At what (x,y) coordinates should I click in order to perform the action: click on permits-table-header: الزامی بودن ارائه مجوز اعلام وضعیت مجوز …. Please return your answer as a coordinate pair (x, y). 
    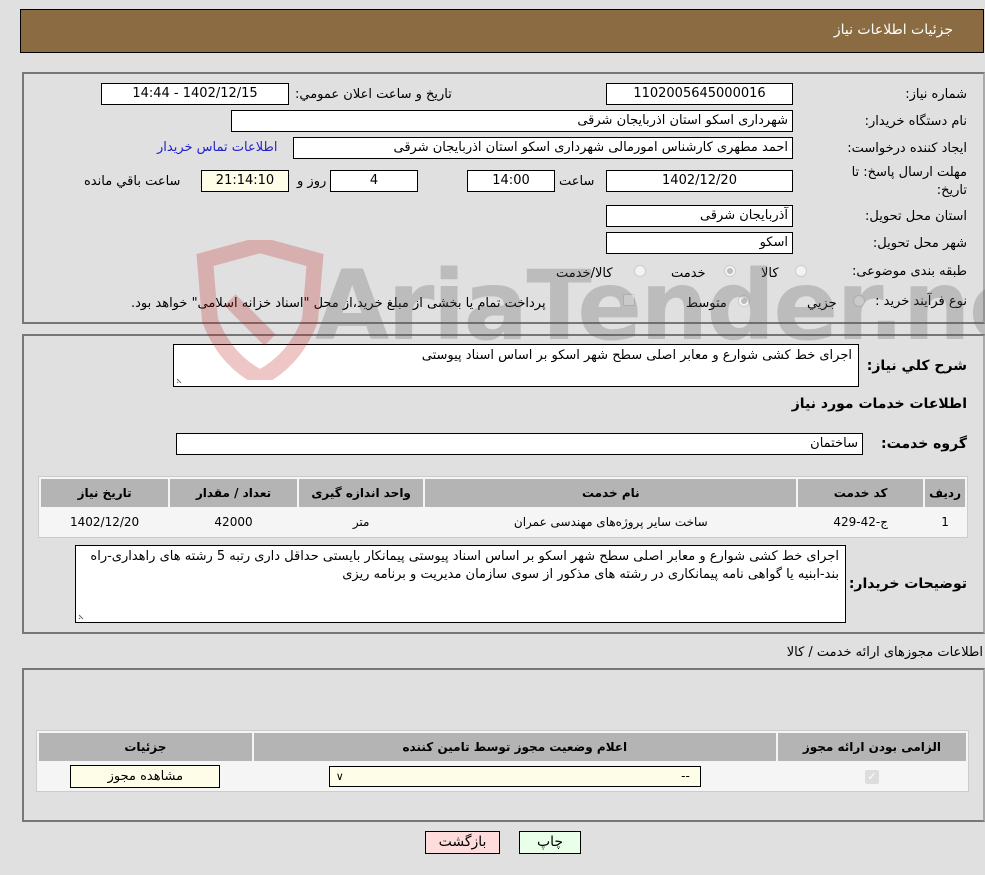
    Looking at the image, I should click on (502, 747).